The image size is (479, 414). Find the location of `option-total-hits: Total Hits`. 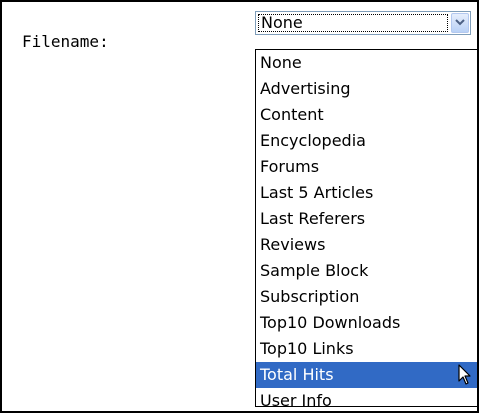

option-total-hits: Total Hits is located at coordinates (366, 375).